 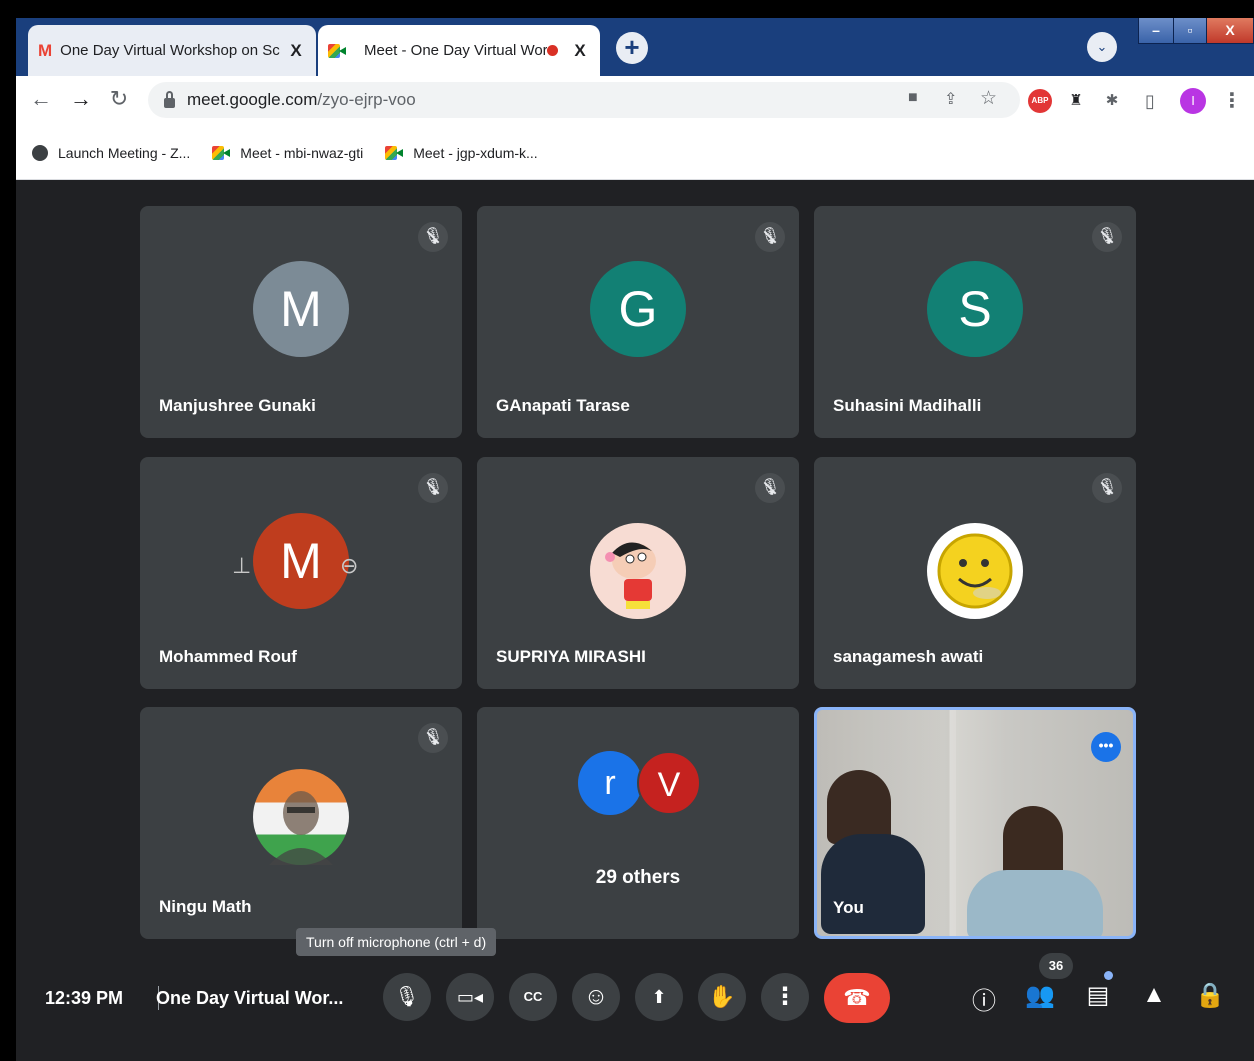 What do you see at coordinates (638, 823) in the screenshot?
I see `others-tile: r V 29 others` at bounding box center [638, 823].